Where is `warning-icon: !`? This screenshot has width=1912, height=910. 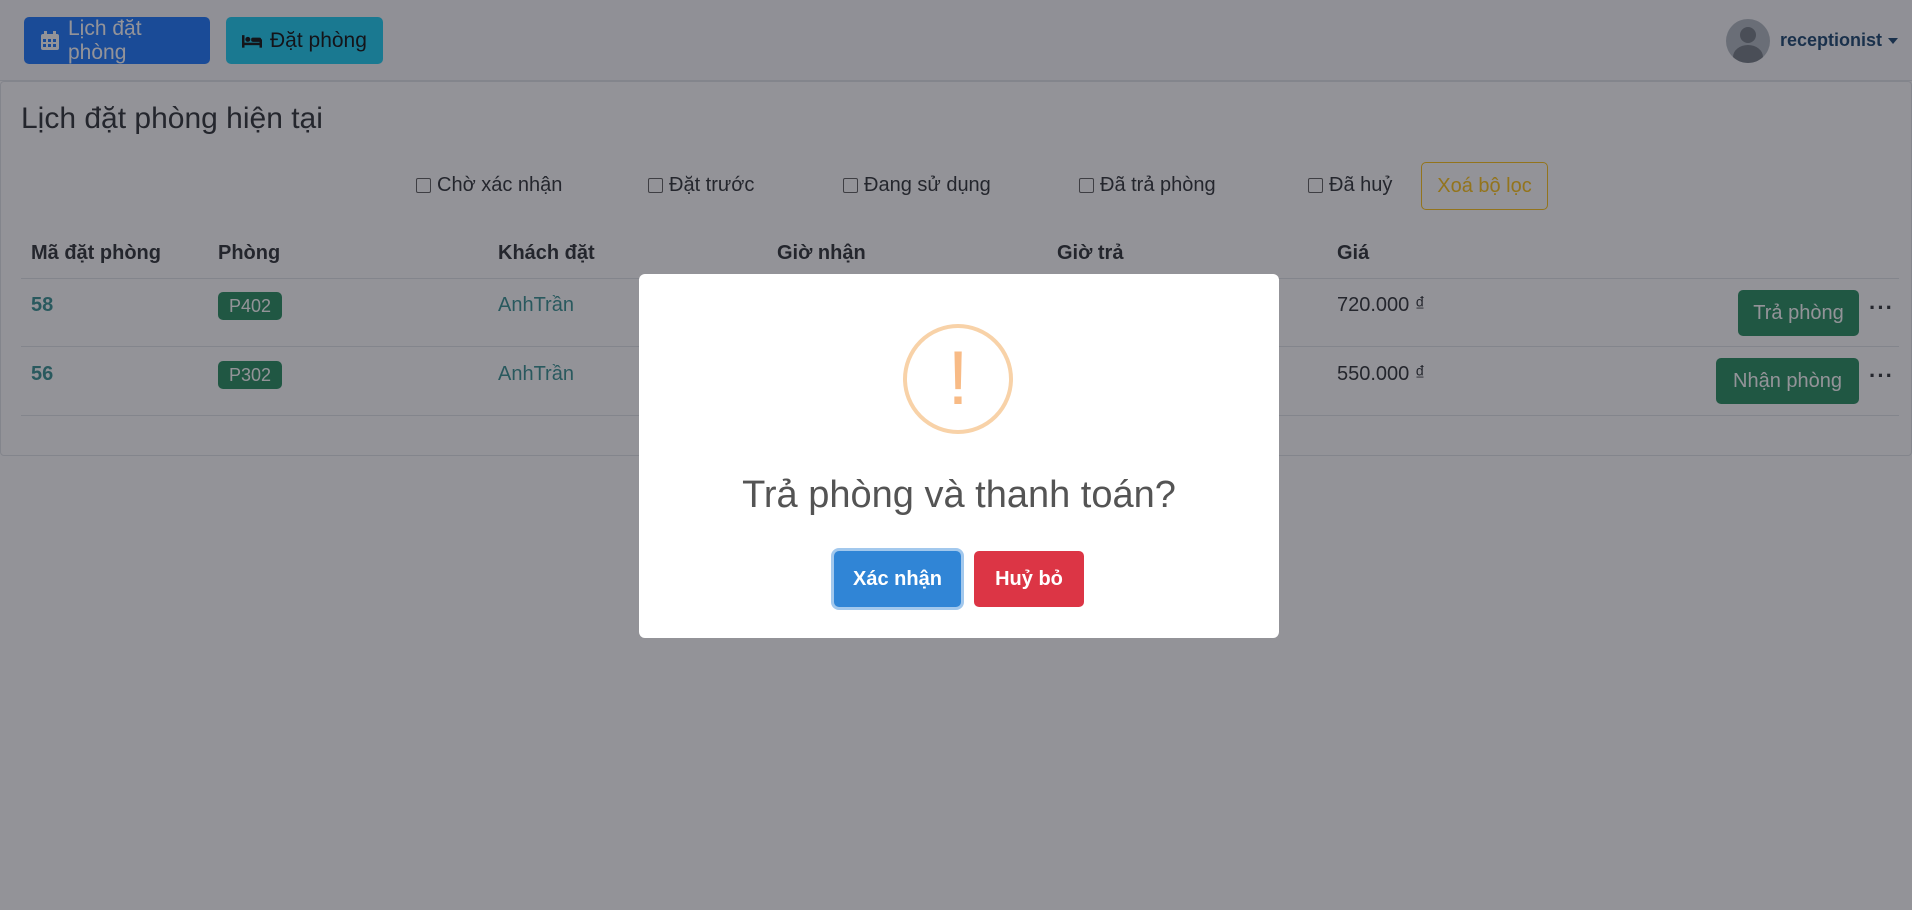
warning-icon: ! is located at coordinates (958, 379).